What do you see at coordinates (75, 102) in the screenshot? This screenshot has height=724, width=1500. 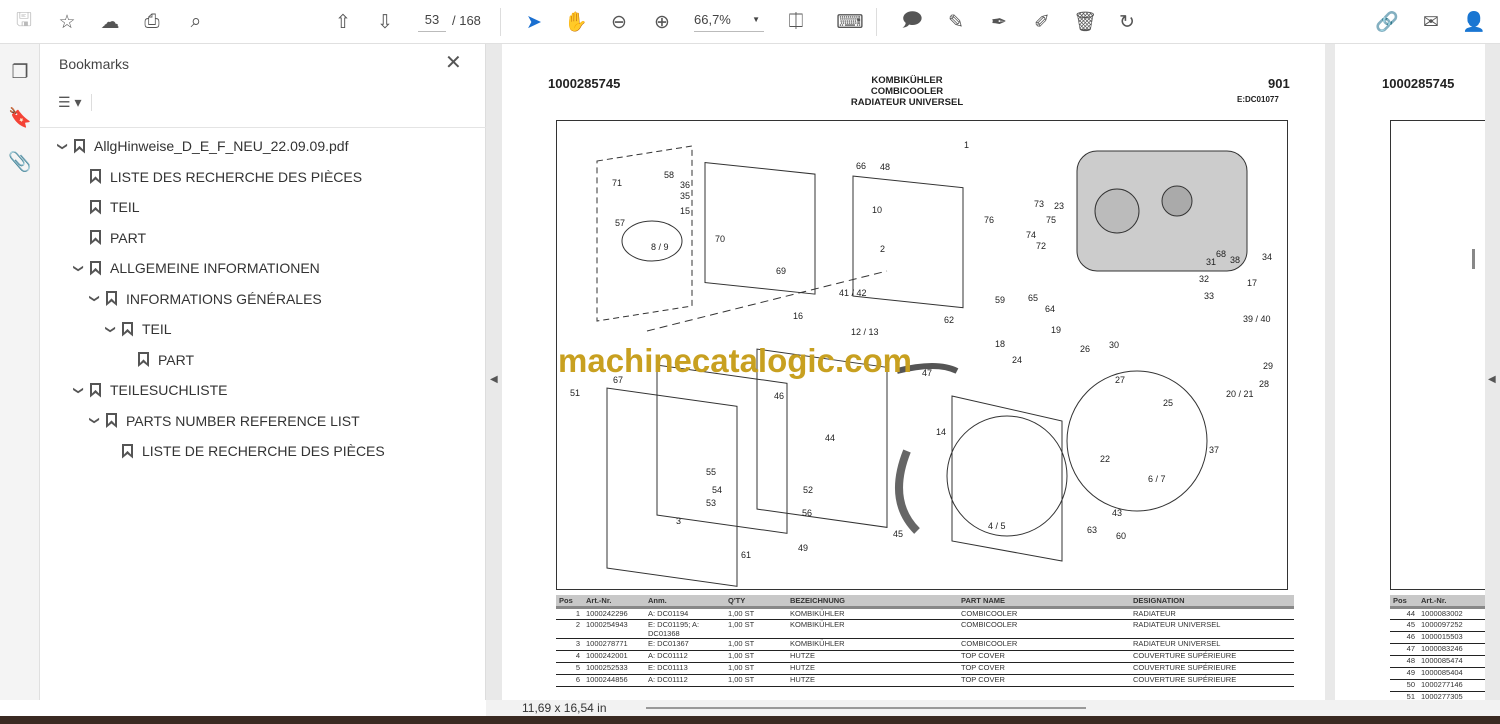 I see `bookmark-options-button: ☰ ▾` at bounding box center [75, 102].